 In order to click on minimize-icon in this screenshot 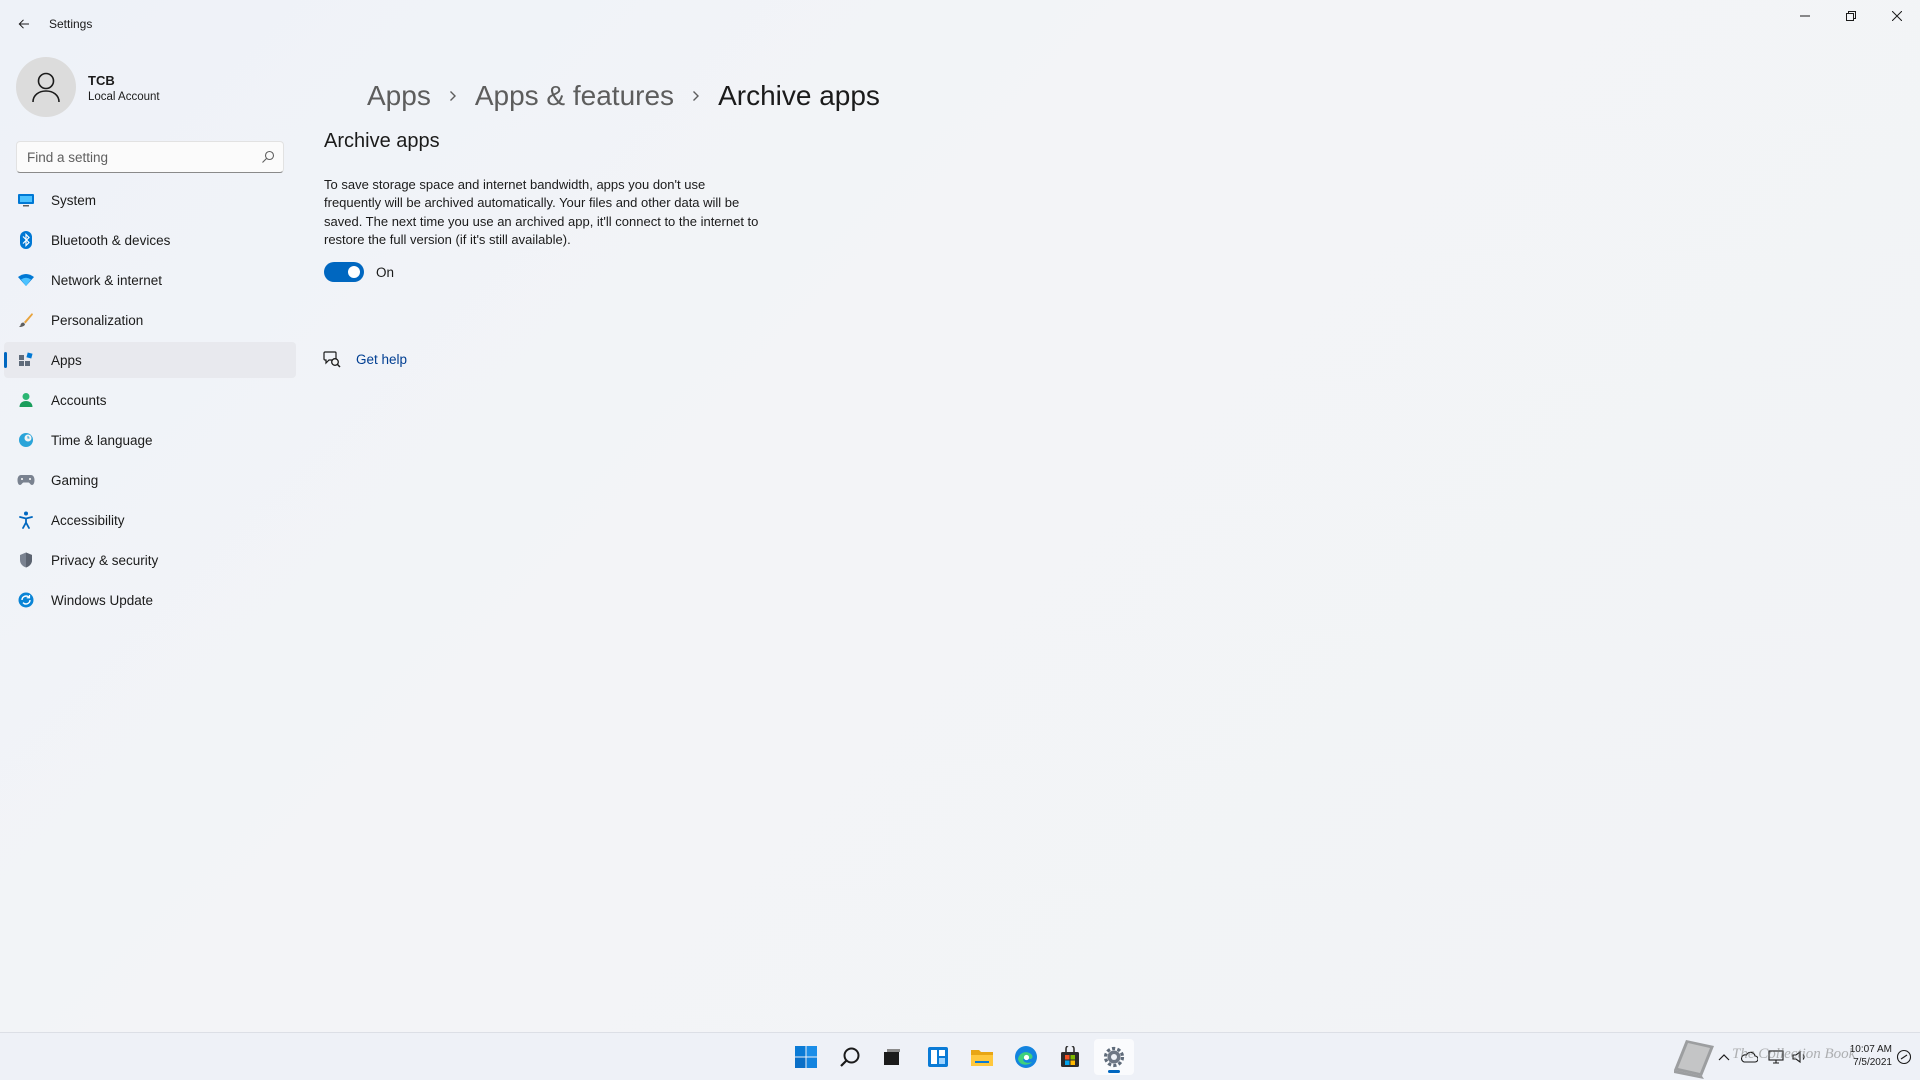, I will do `click(1805, 16)`.